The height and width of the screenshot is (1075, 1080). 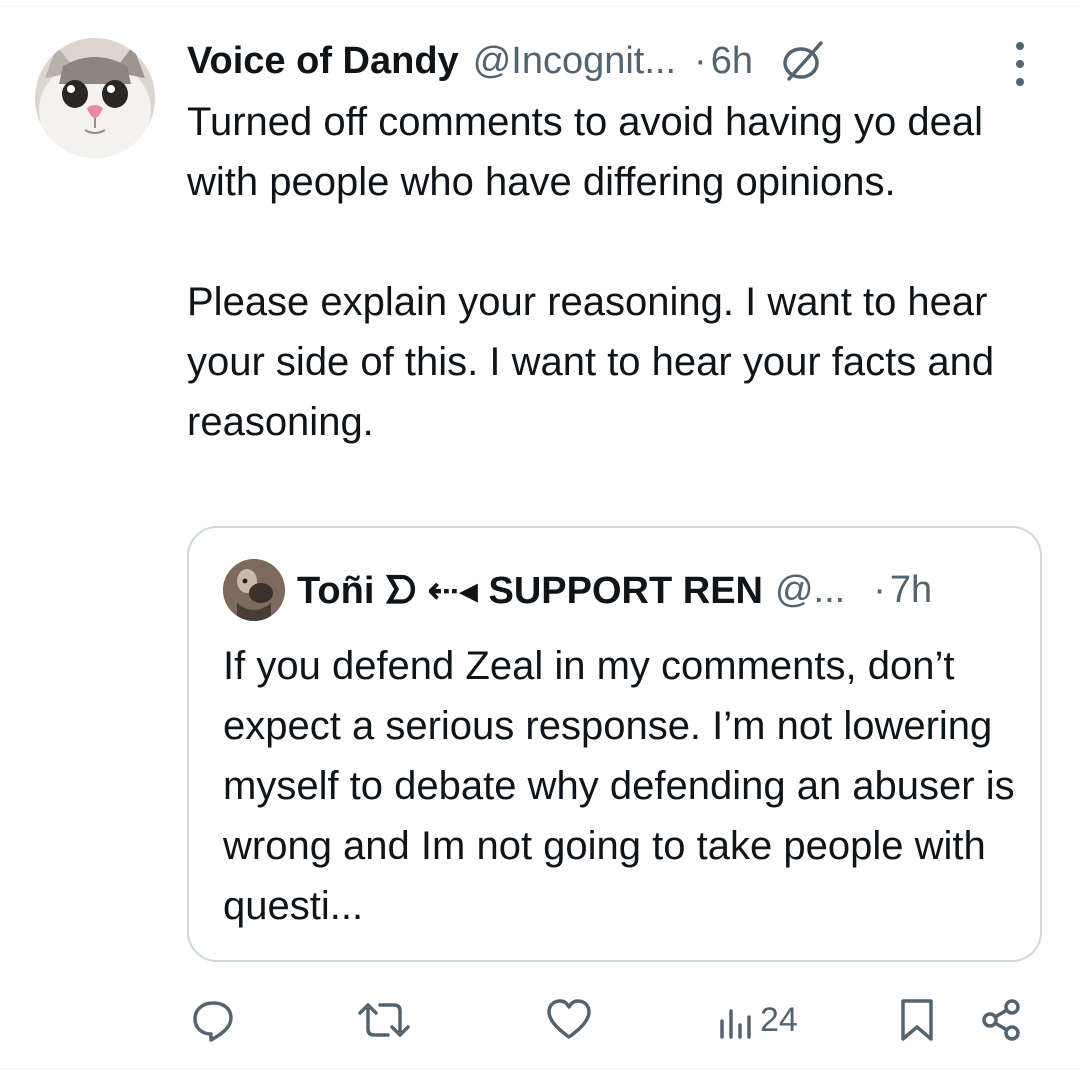 What do you see at coordinates (735, 1024) in the screenshot?
I see `views-icon` at bounding box center [735, 1024].